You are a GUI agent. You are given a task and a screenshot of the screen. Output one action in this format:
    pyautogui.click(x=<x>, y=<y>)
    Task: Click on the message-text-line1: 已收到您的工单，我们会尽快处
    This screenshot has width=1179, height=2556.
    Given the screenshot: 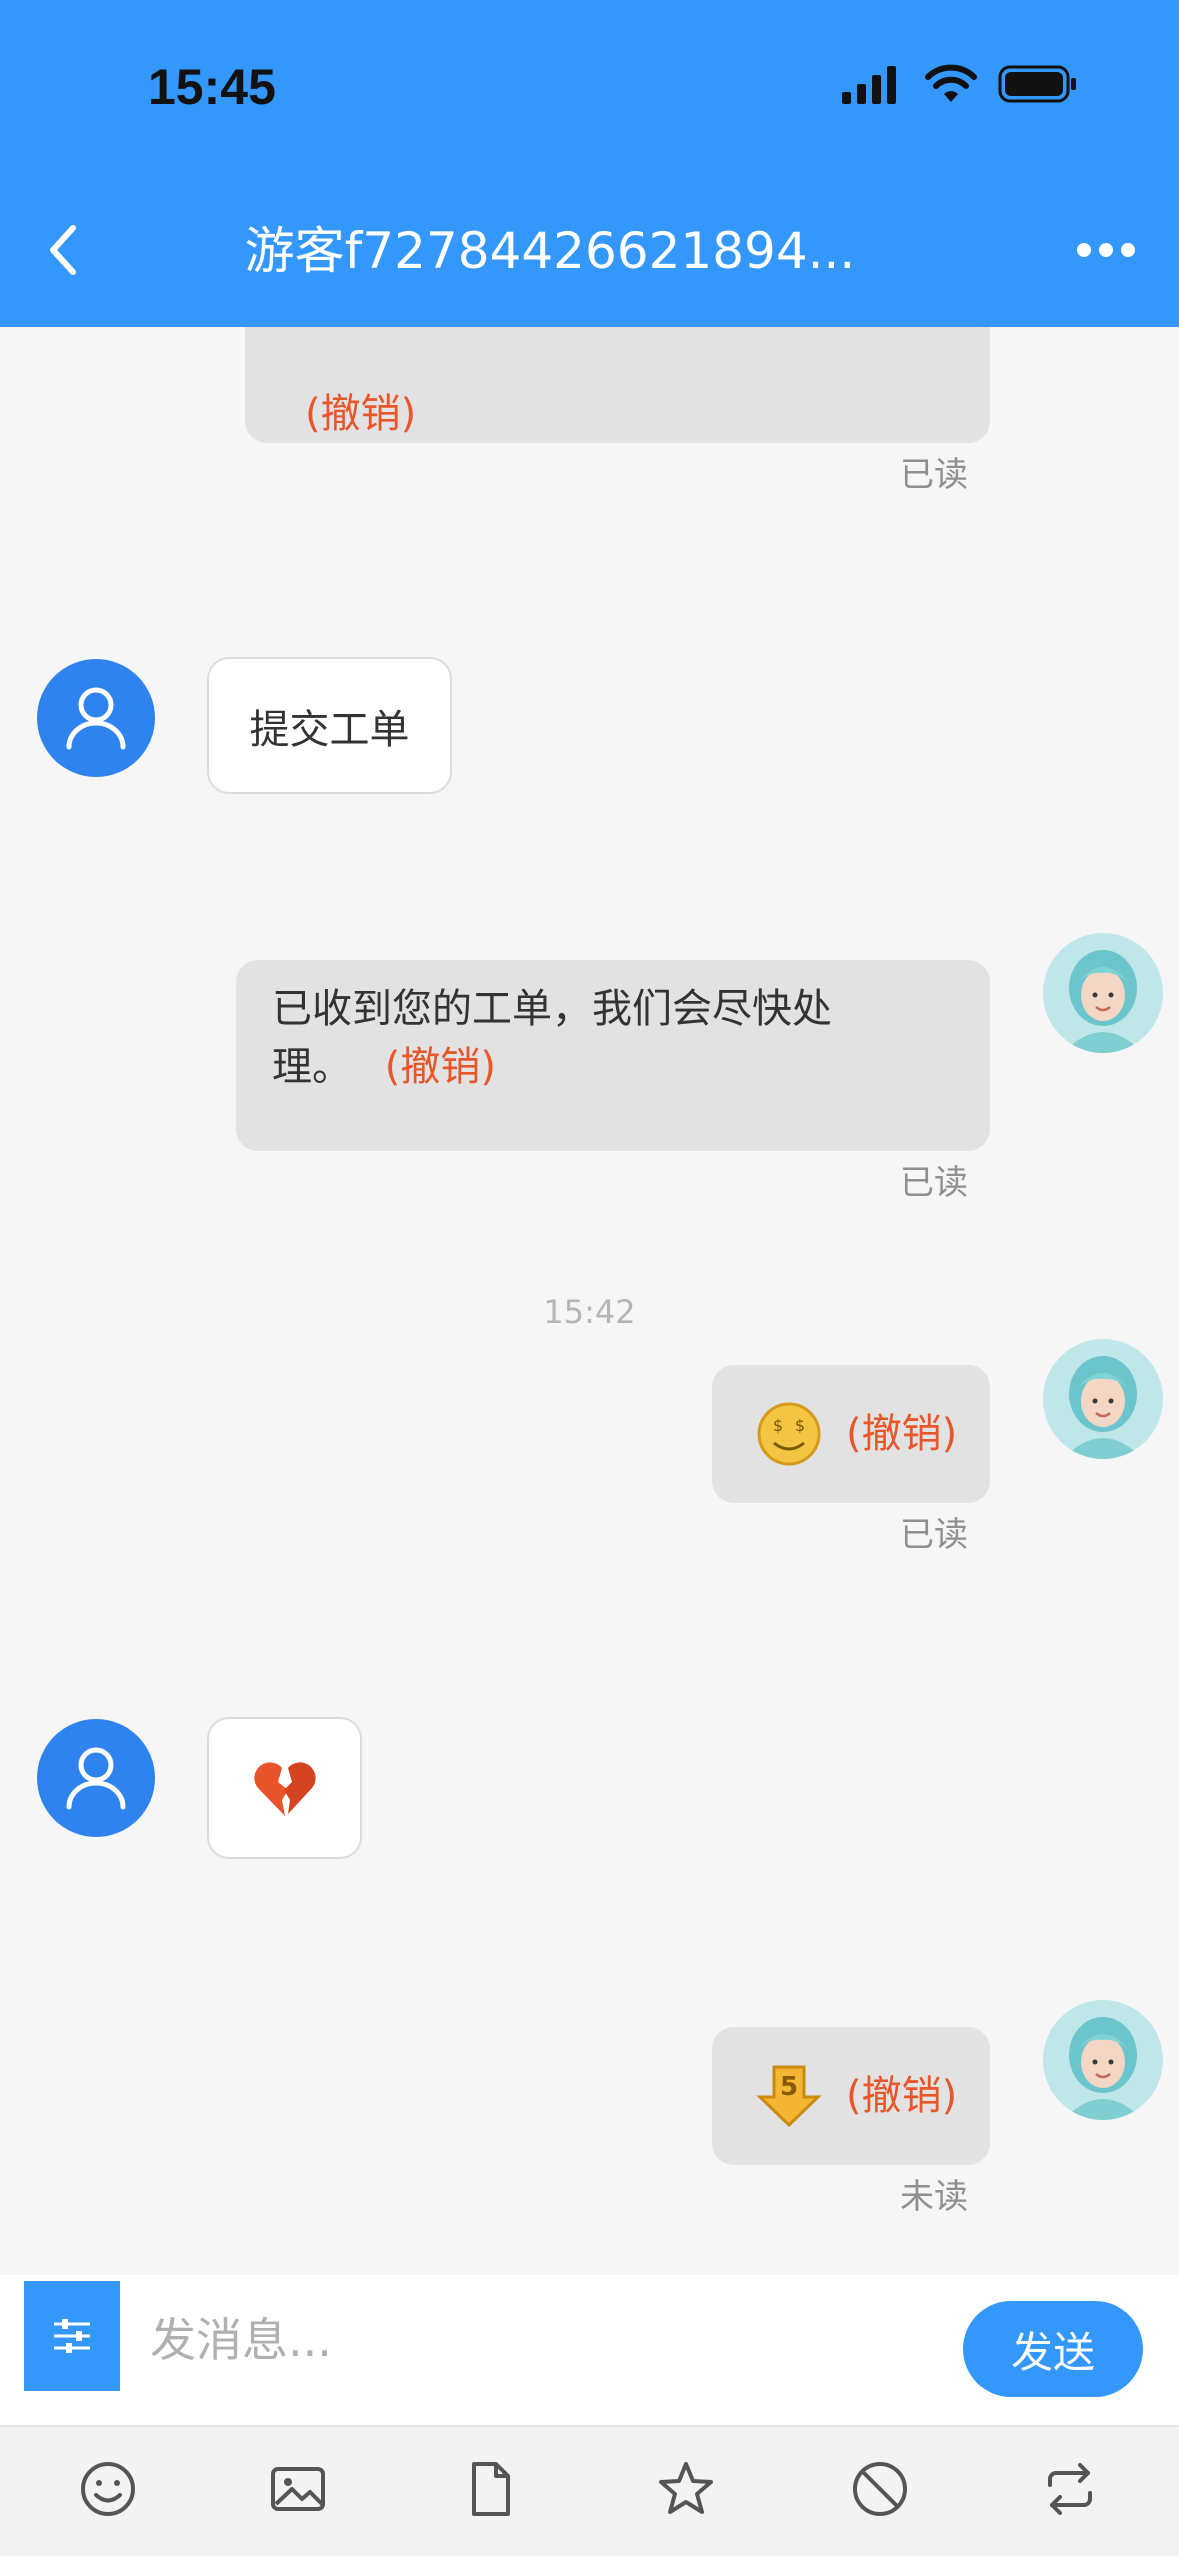 What is the action you would take?
    pyautogui.click(x=552, y=1009)
    